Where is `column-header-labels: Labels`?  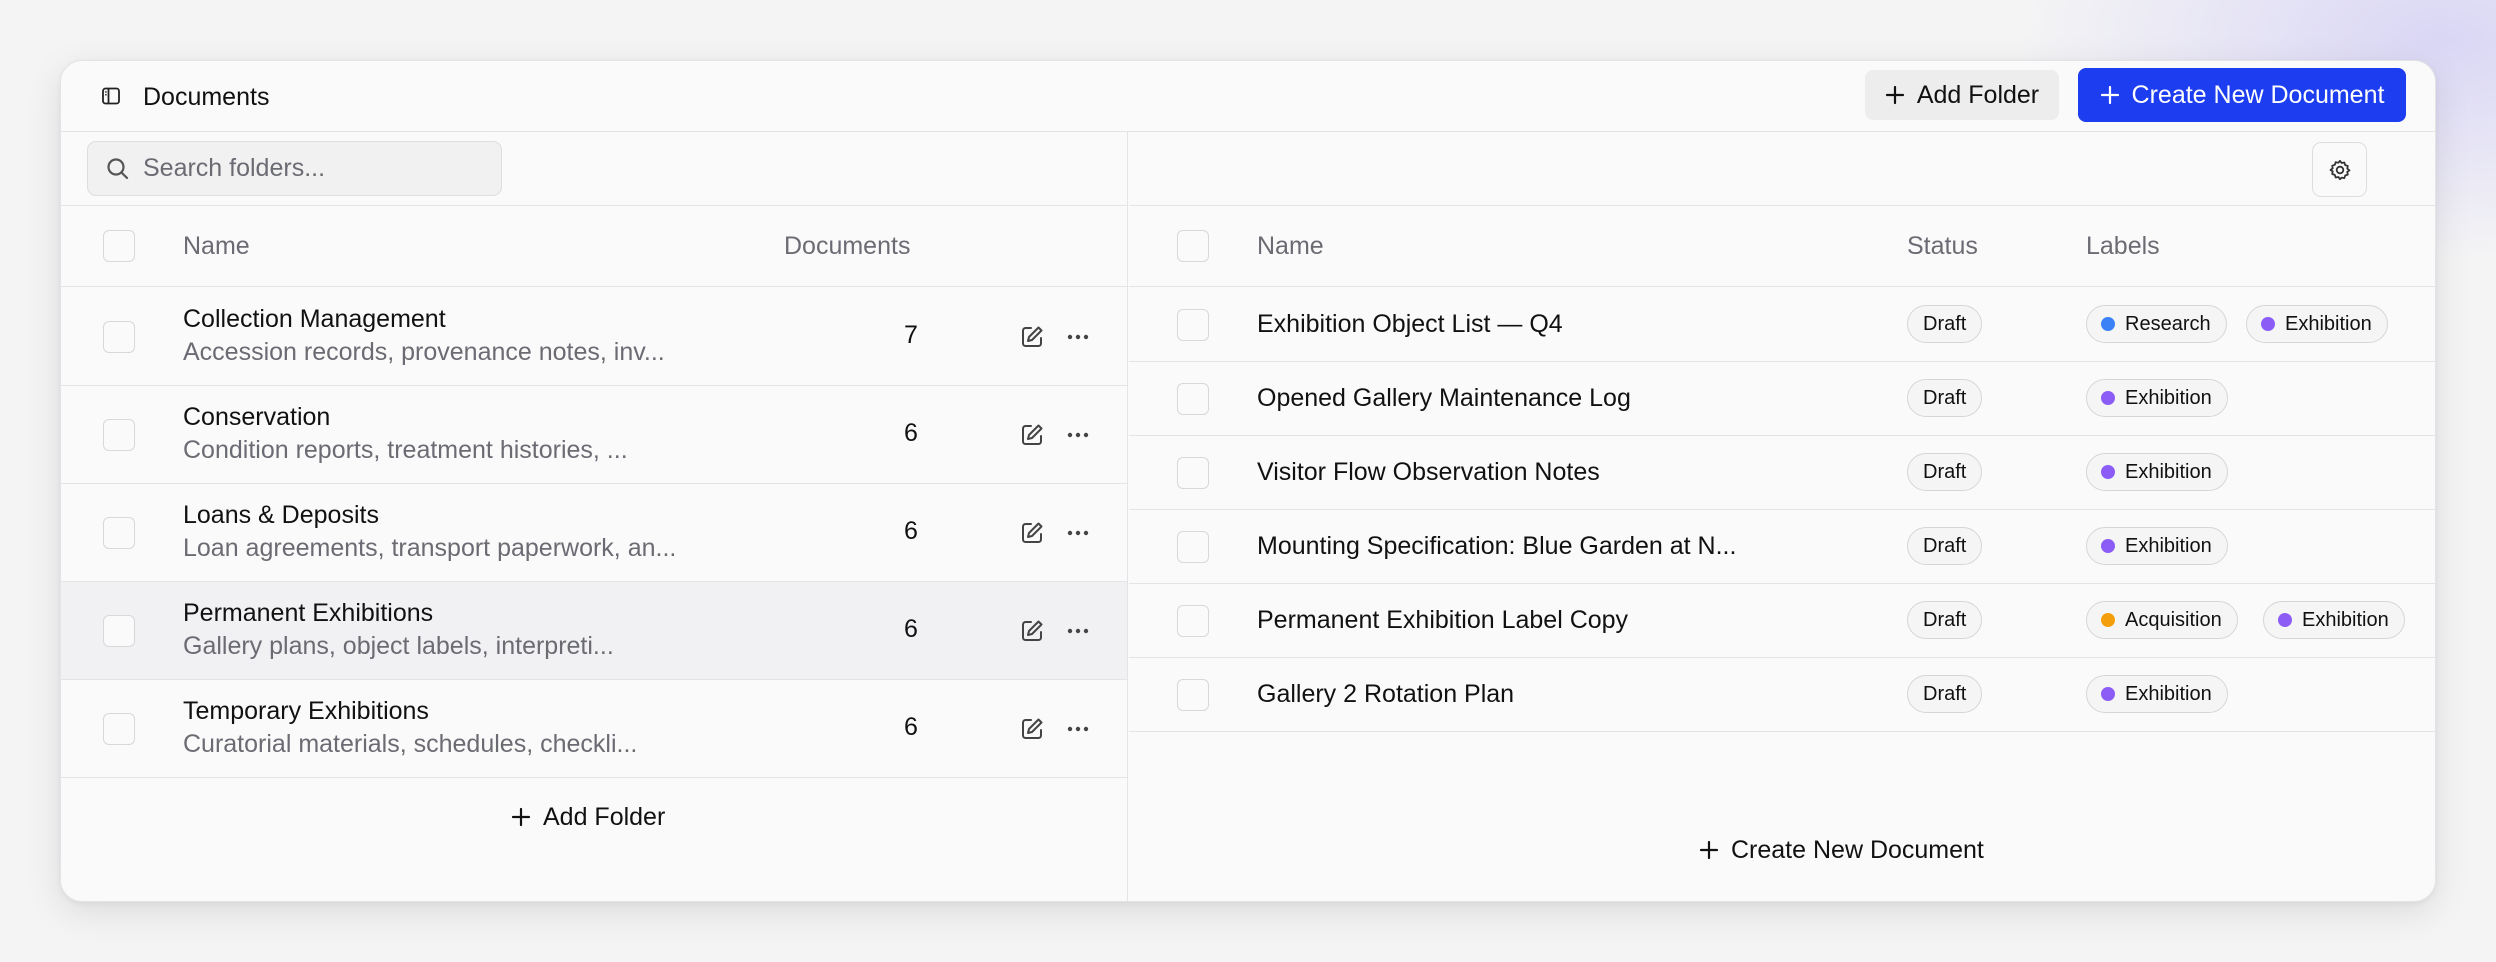
column-header-labels: Labels is located at coordinates (2123, 246).